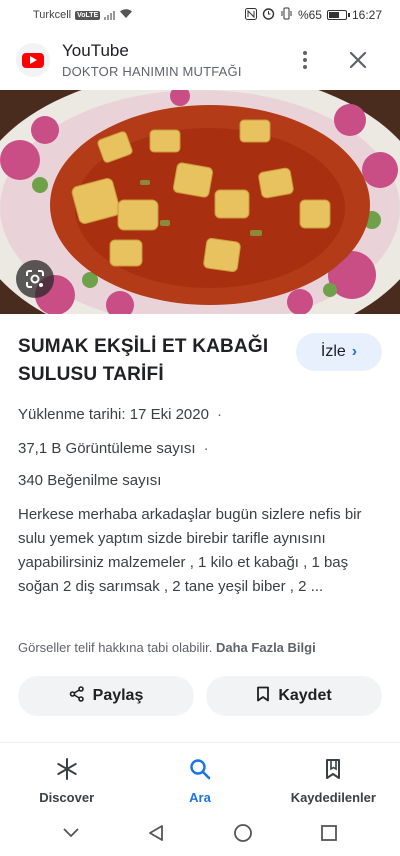 The image size is (400, 856). I want to click on system-navigation-bar, so click(200, 835).